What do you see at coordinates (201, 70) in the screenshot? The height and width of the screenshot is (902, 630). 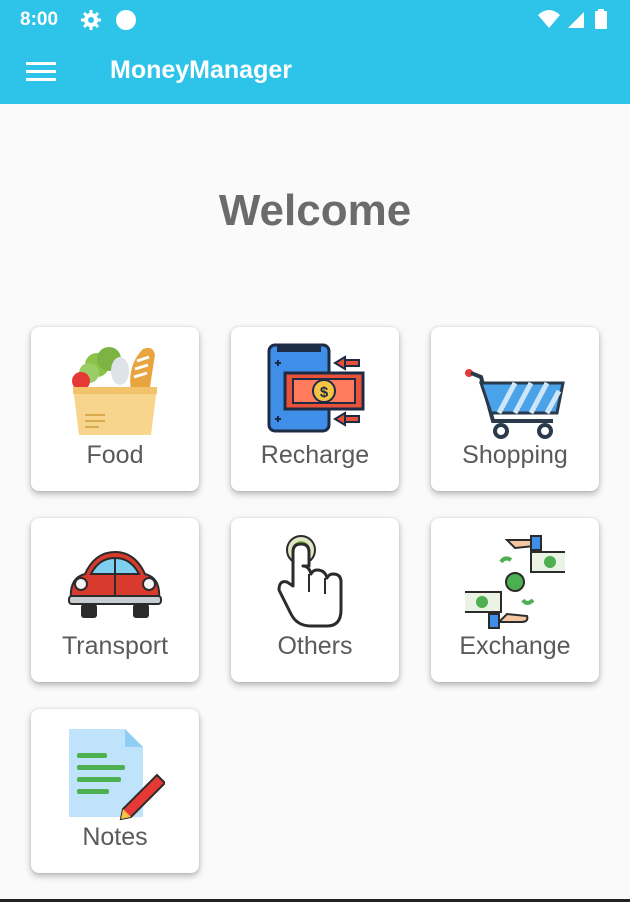 I see `app-title: MoneyManager` at bounding box center [201, 70].